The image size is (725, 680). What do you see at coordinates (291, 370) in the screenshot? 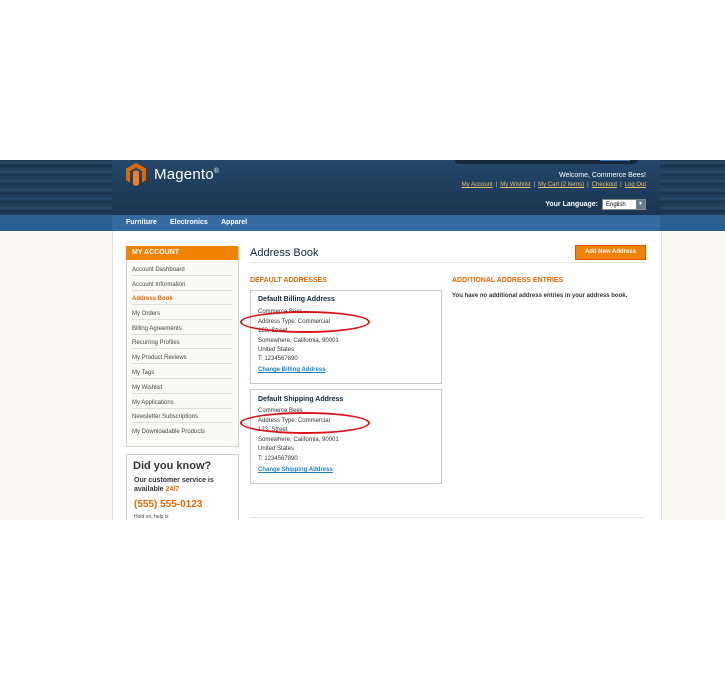
I see `change-billing-address-link: Change Billing Address` at bounding box center [291, 370].